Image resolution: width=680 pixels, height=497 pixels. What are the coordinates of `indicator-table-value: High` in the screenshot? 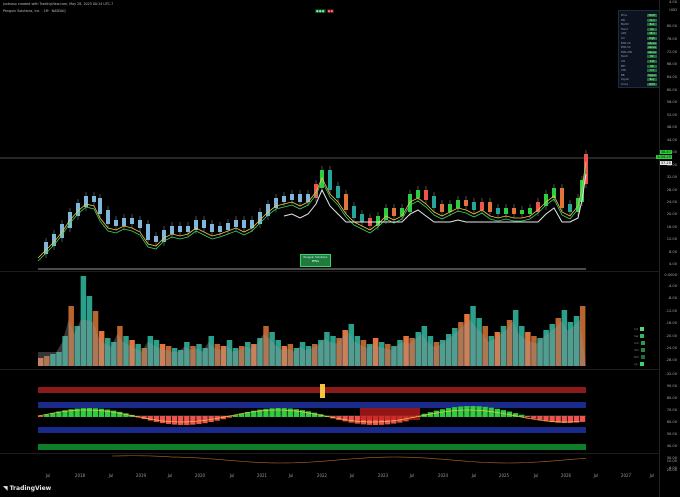 It's located at (652, 38).